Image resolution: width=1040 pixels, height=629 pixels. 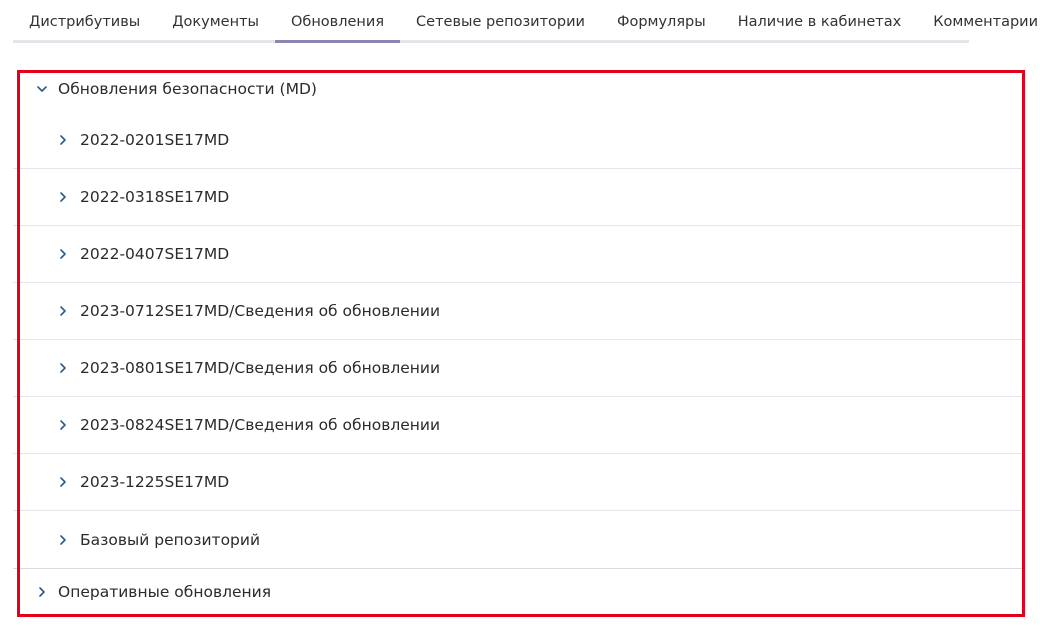 I want to click on tab-availability-in-offices: Наличие в кабинетах, so click(x=819, y=21).